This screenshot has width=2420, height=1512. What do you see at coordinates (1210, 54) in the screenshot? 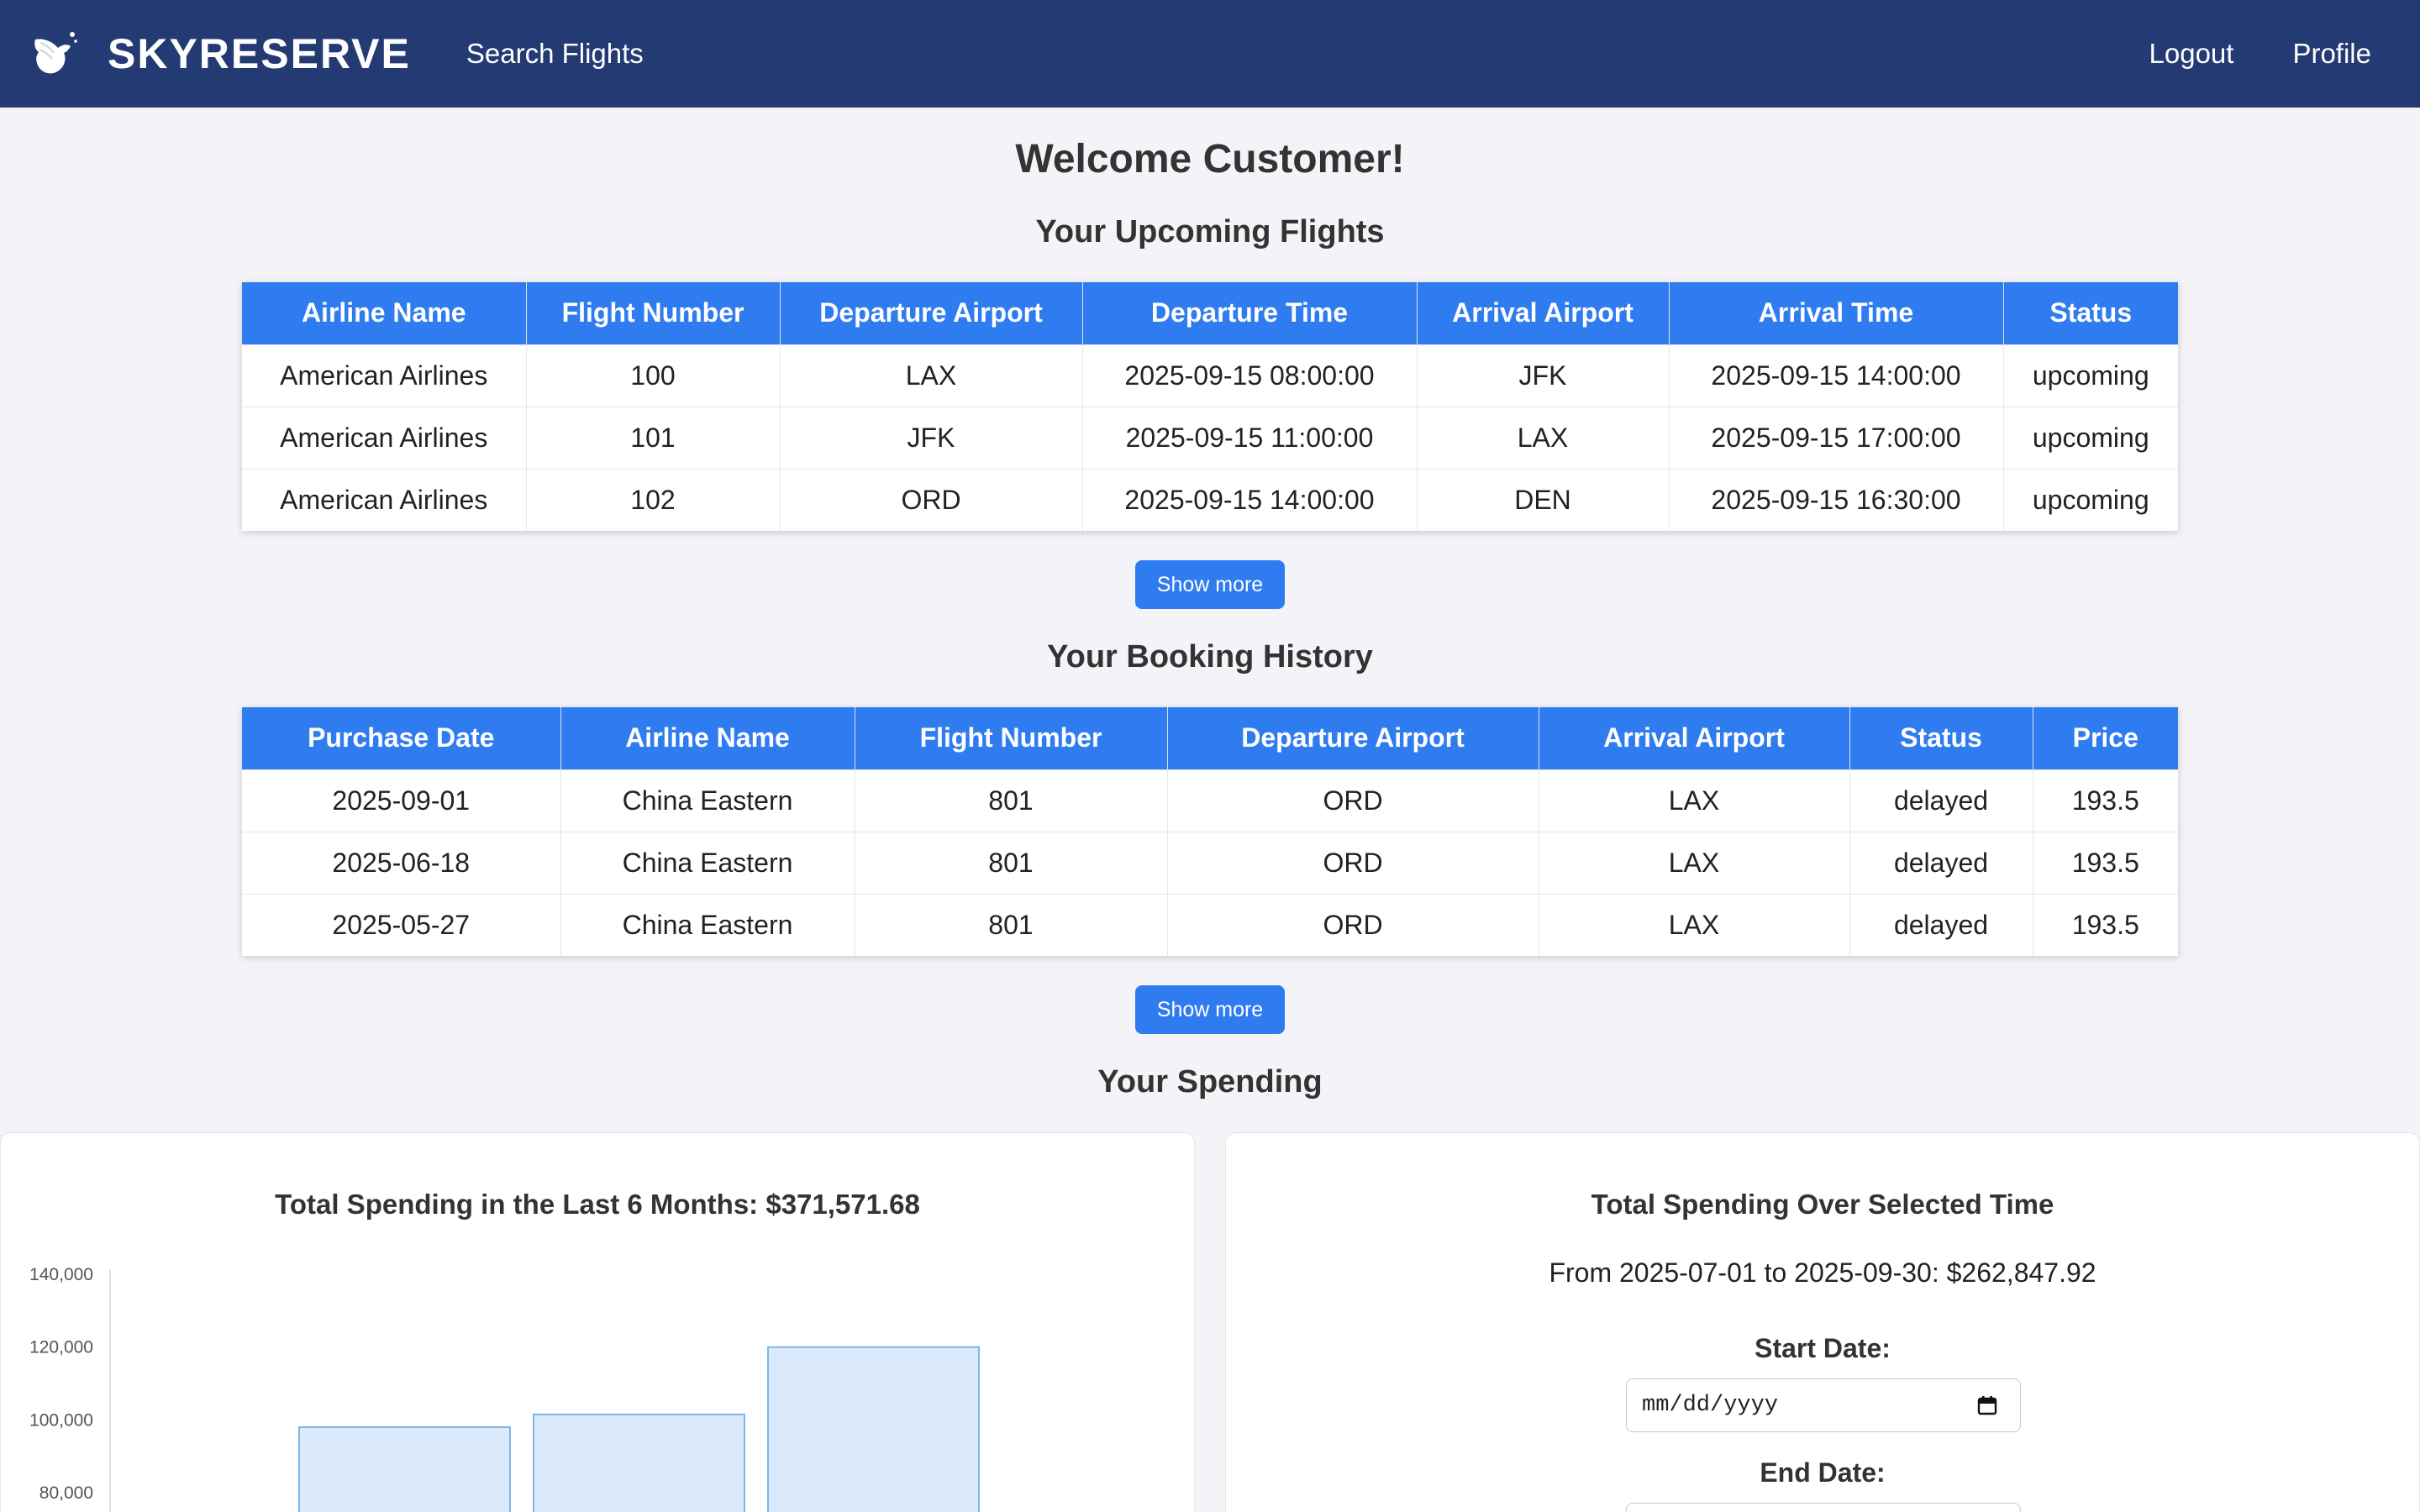
I see `navbar: SKYRESERVE Search Flights Logout Profile` at bounding box center [1210, 54].